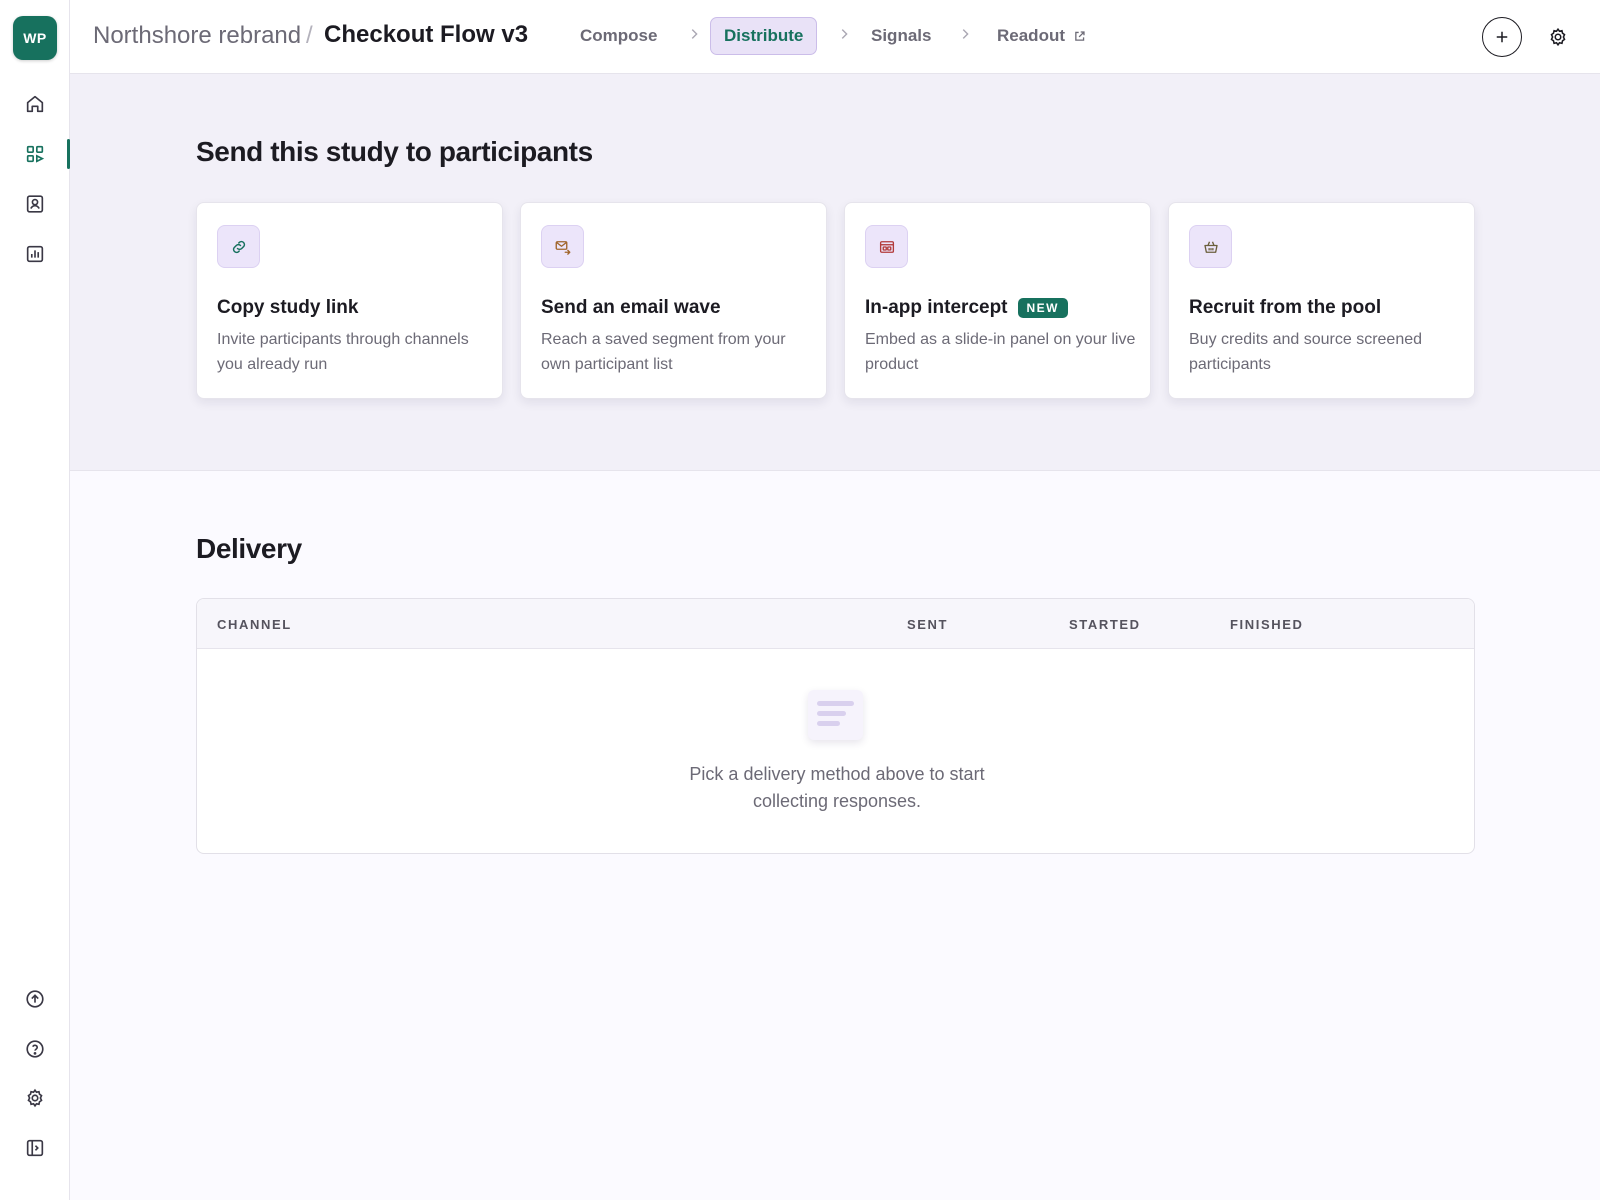 The width and height of the screenshot is (1600, 1200). Describe the element at coordinates (1031, 35) in the screenshot. I see `step-label: Readout` at that location.